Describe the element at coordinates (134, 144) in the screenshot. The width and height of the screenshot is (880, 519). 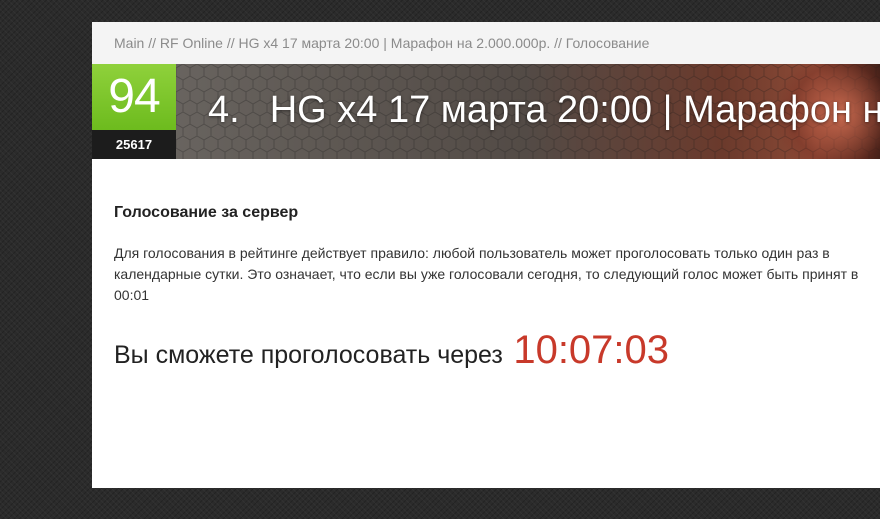
I see `vote-count: 25617` at that location.